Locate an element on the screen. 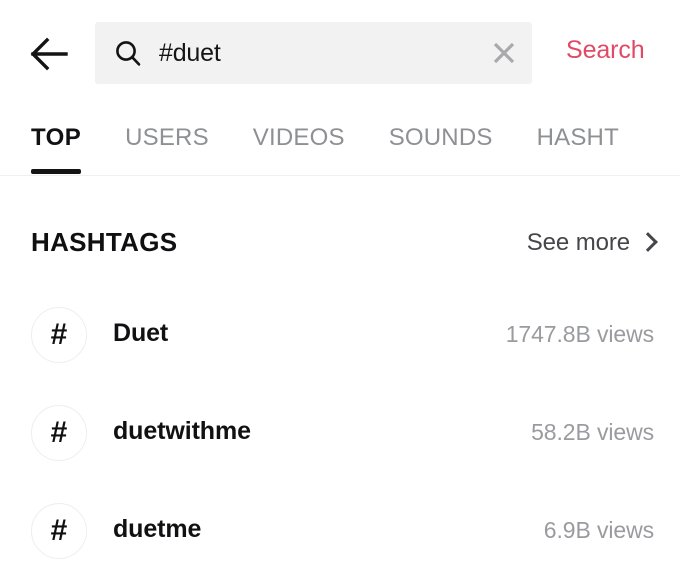 The image size is (680, 586). search-input-value: #duet is located at coordinates (190, 52).